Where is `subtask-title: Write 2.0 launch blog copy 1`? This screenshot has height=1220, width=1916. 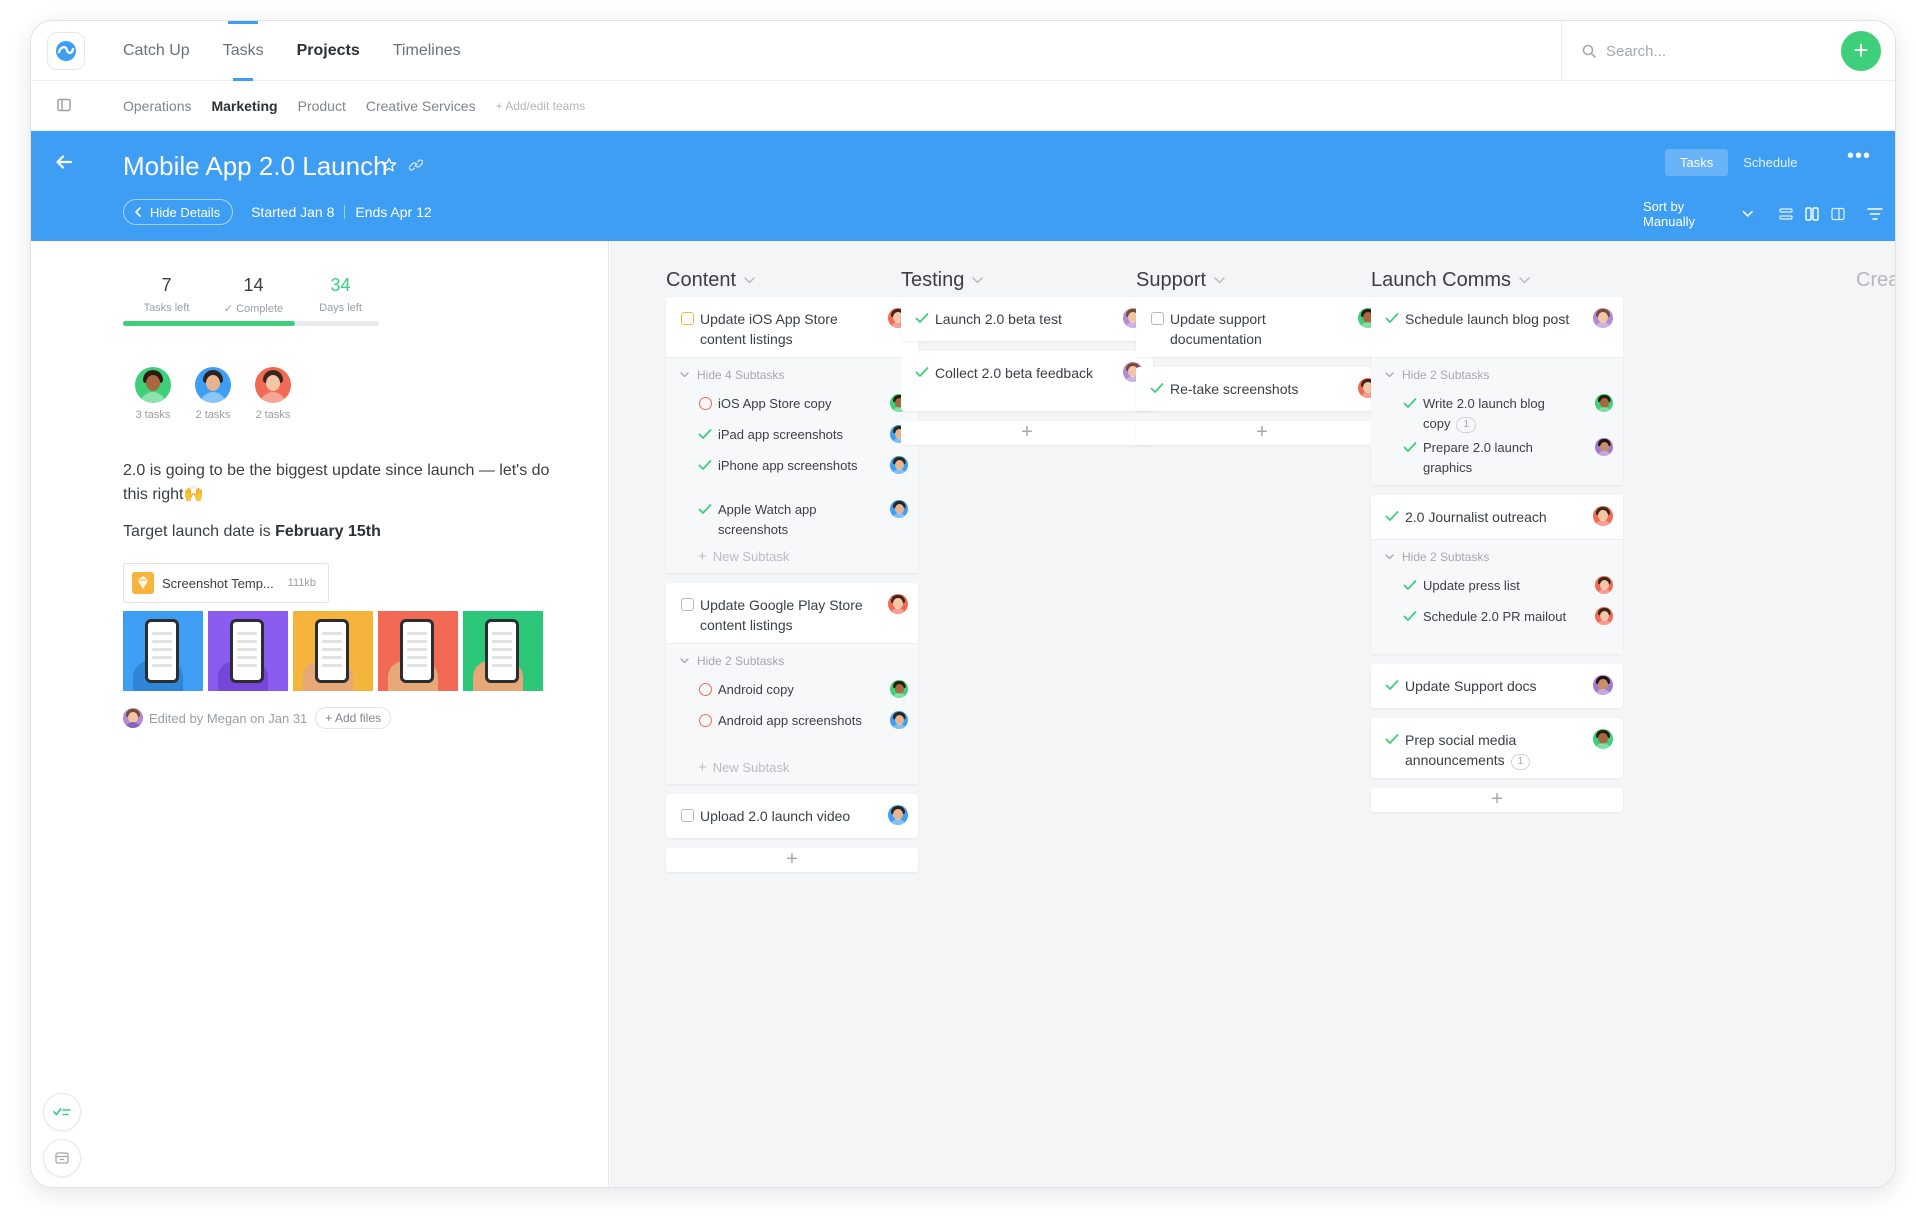
subtask-title: Write 2.0 launch blog copy 1 is located at coordinates (1497, 414).